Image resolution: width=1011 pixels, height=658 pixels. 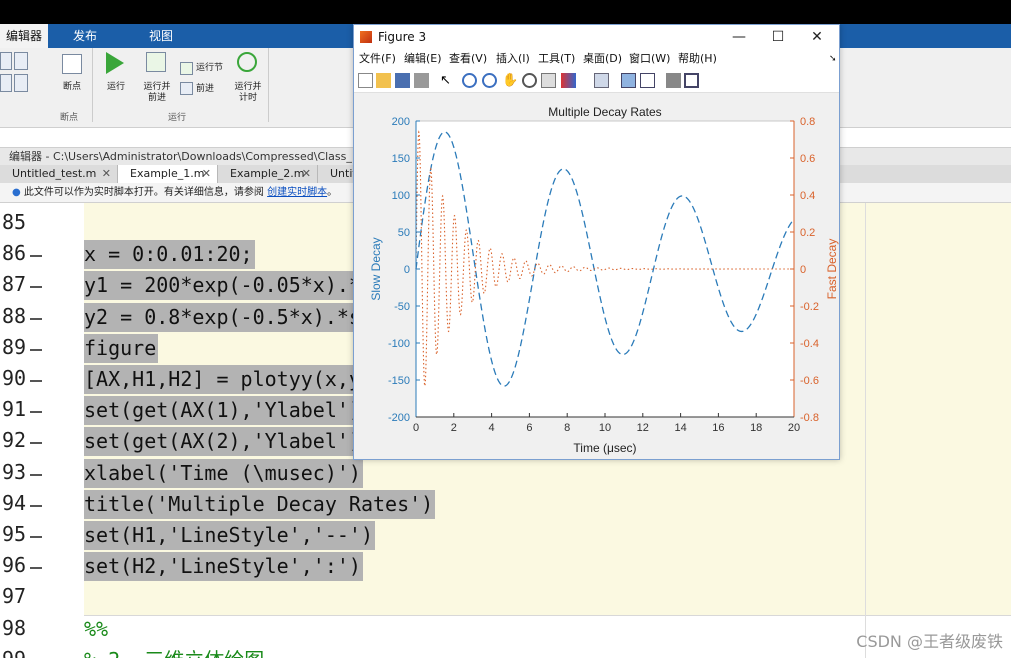 I want to click on code-line: set(H1,'LineStyle','--'), so click(x=229, y=535).